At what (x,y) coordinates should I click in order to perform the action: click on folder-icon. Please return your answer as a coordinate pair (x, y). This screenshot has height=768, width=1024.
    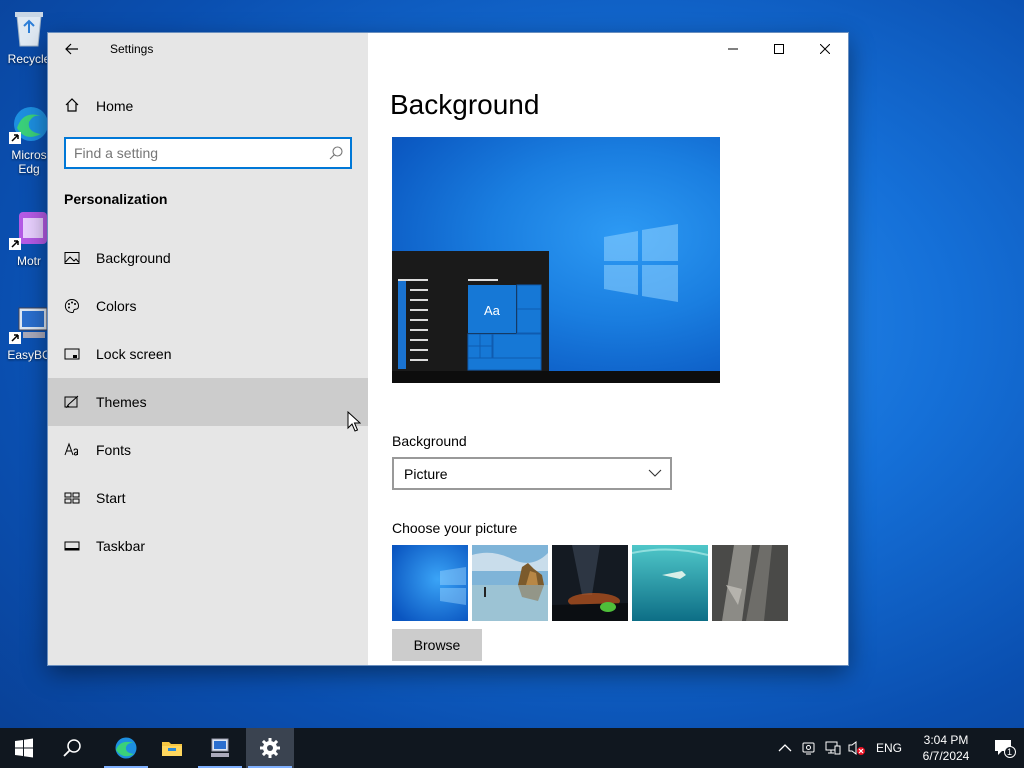
    Looking at the image, I should click on (172, 749).